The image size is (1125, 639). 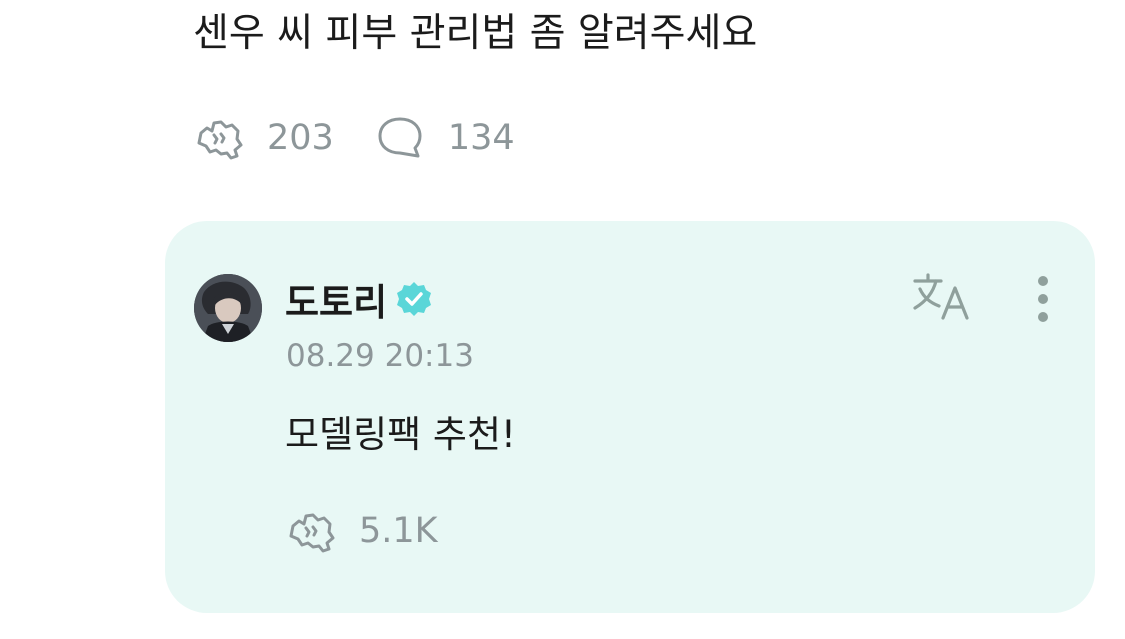 I want to click on translate-button, so click(x=942, y=299).